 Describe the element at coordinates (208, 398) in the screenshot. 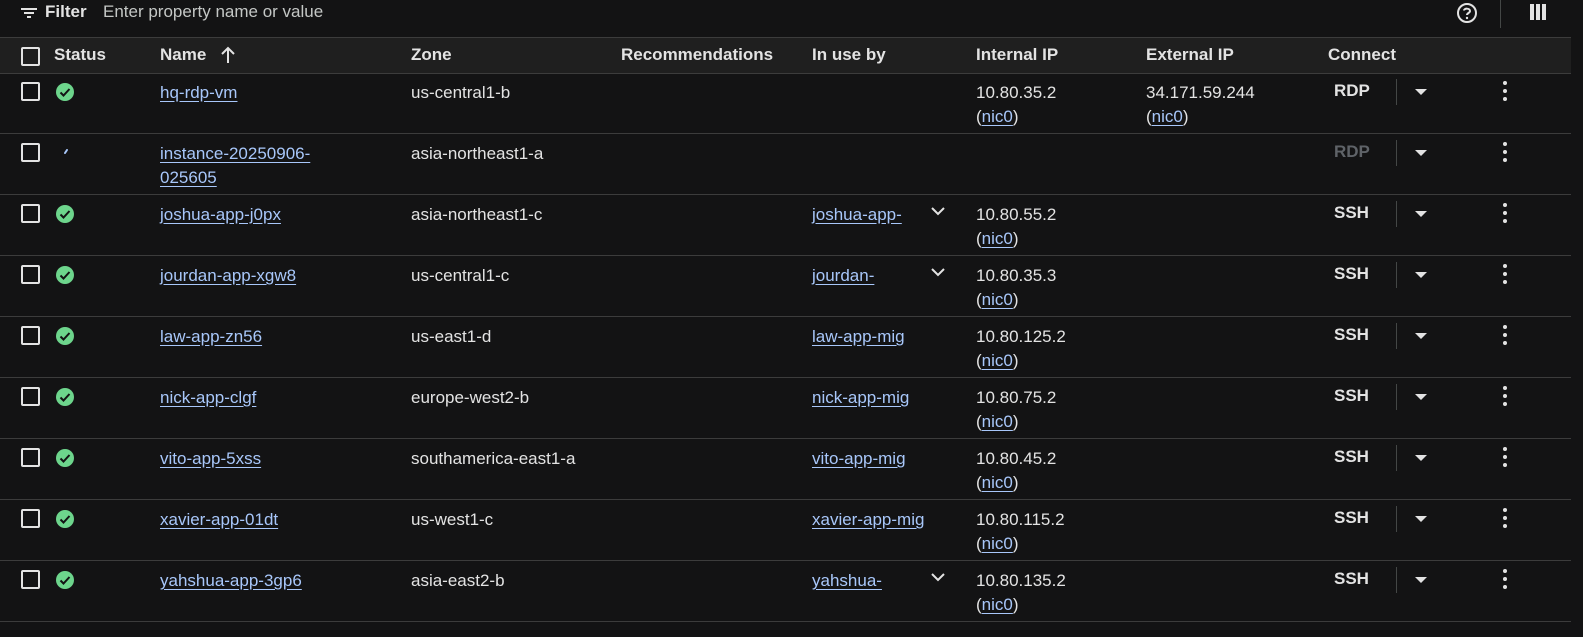

I see `instance-name-link: nick-app-clgf` at that location.